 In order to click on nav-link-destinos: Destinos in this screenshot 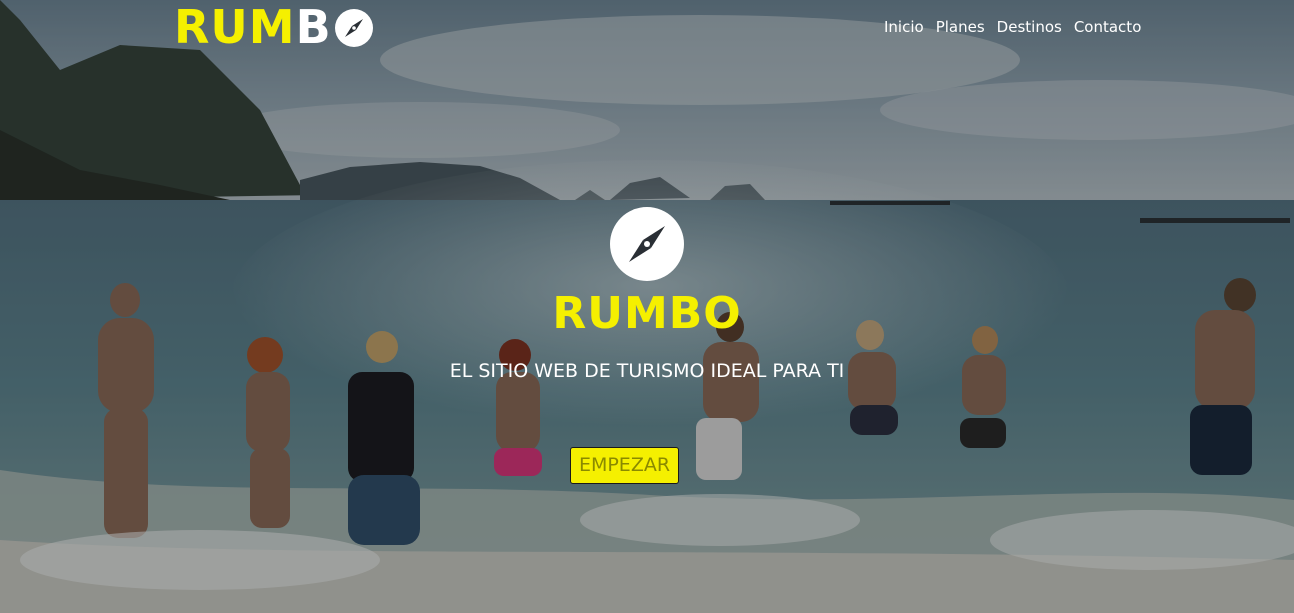, I will do `click(1029, 27)`.